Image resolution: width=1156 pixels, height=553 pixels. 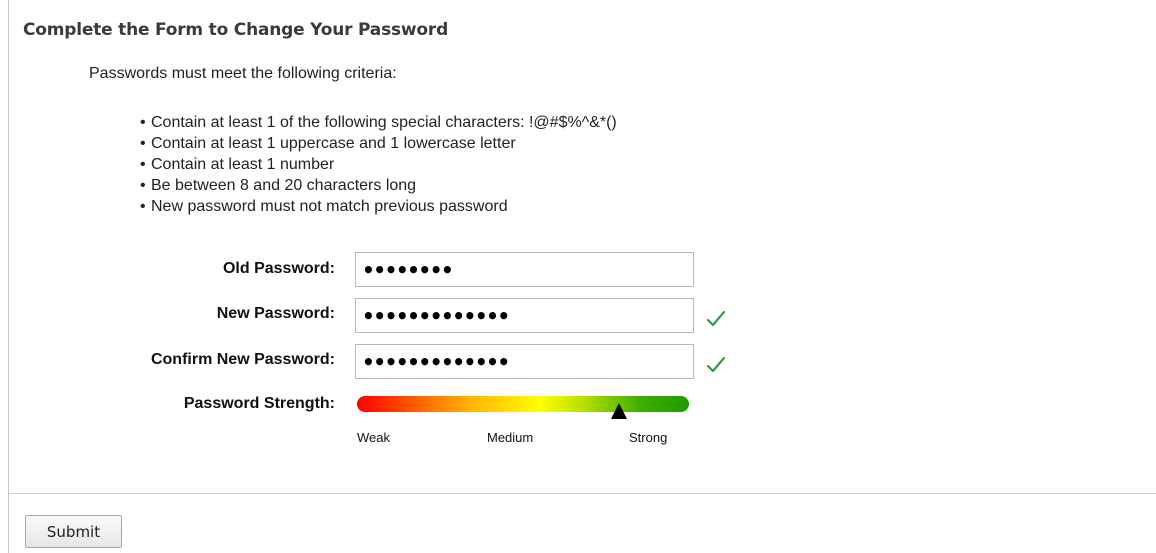 I want to click on password-strength-meter, so click(x=523, y=404).